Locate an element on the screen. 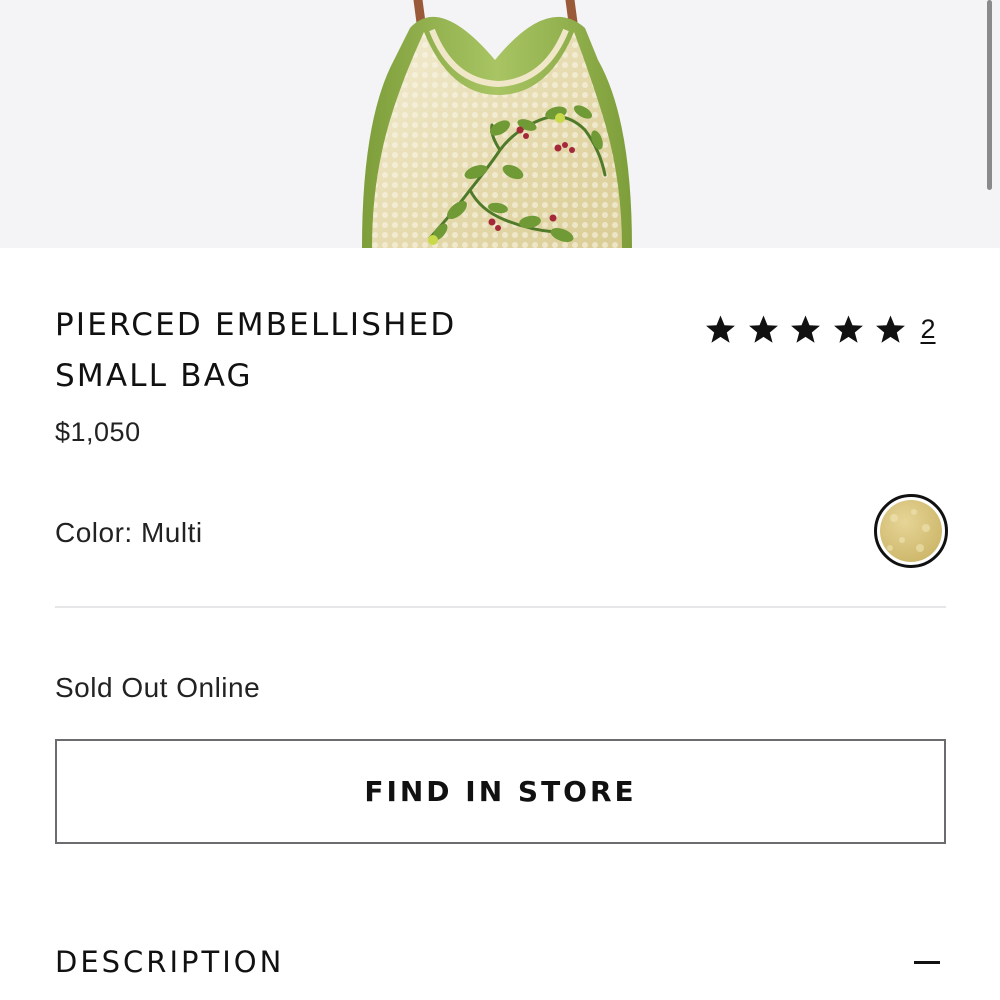  product-rating: 2 is located at coordinates (826, 329).